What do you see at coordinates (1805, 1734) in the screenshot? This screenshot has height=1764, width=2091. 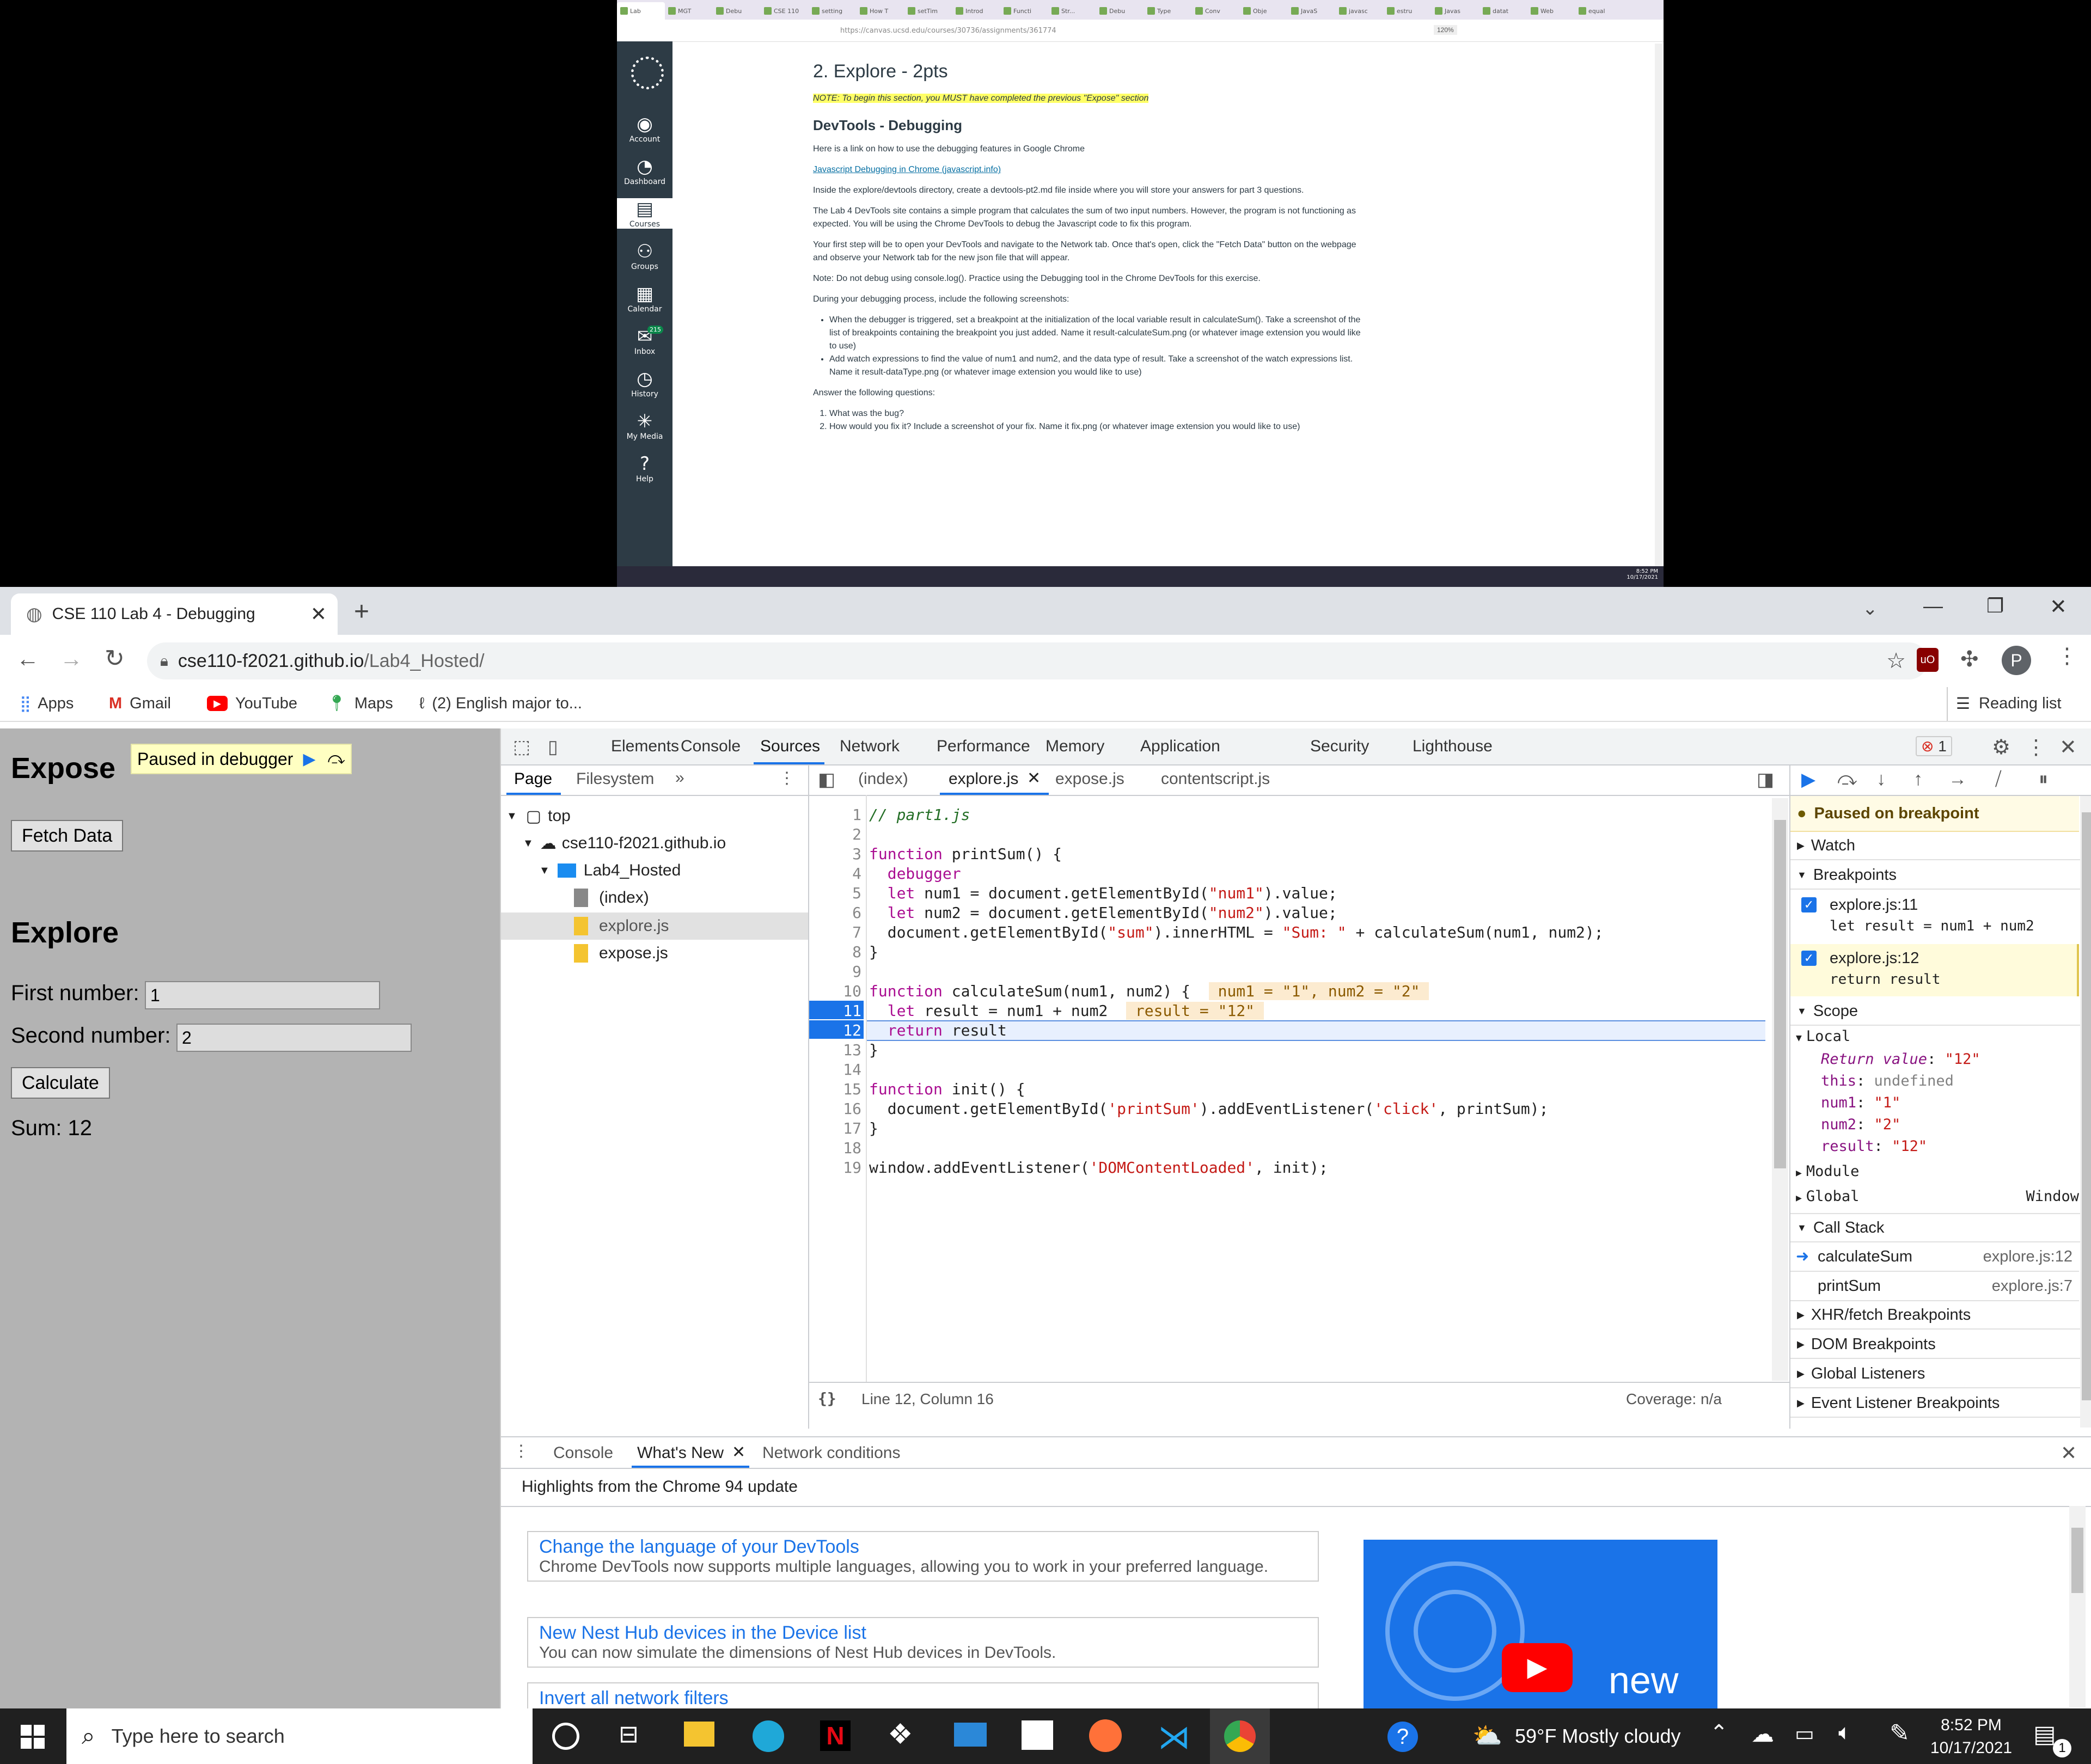 I see `battery-icon: ▭` at bounding box center [1805, 1734].